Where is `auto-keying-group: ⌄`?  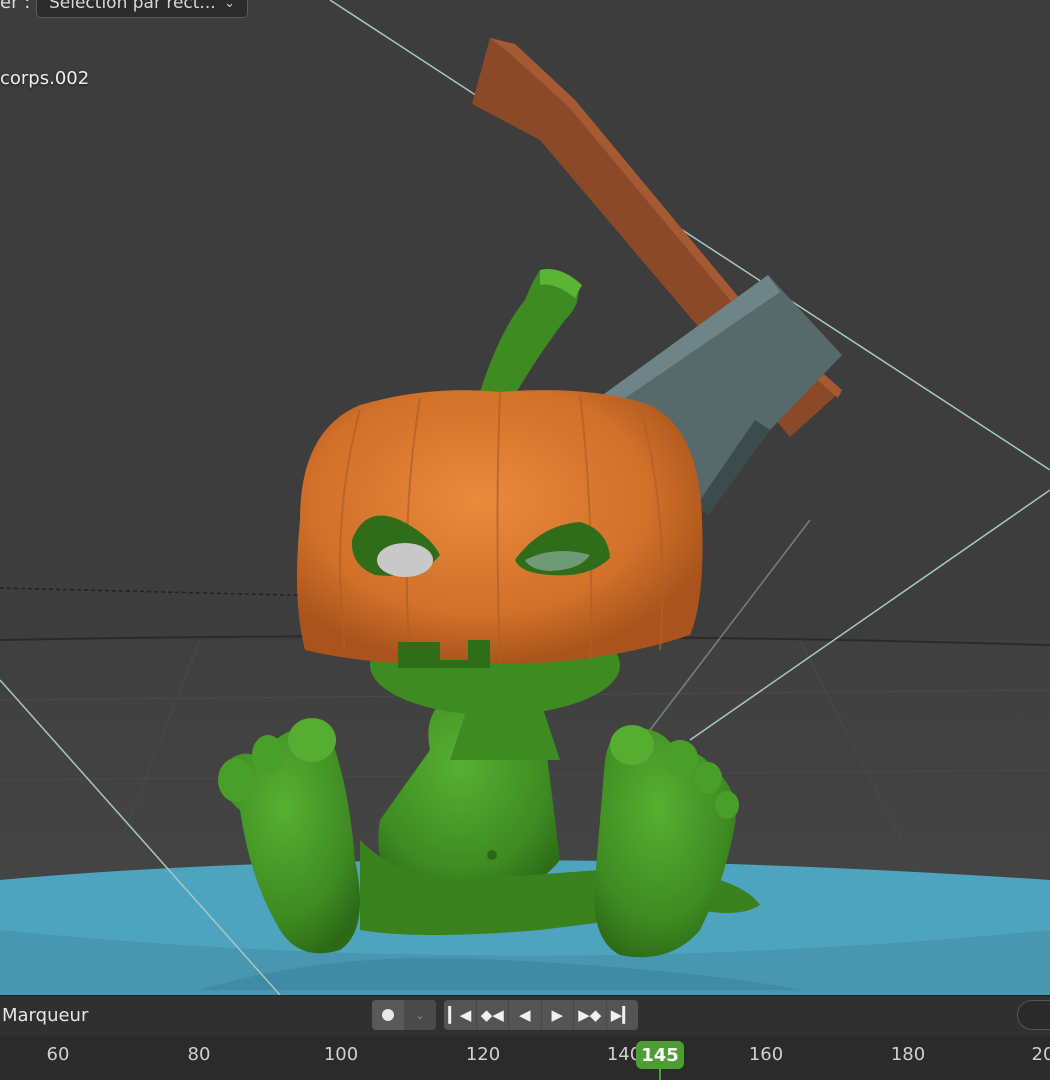
auto-keying-group: ⌄ is located at coordinates (404, 1015).